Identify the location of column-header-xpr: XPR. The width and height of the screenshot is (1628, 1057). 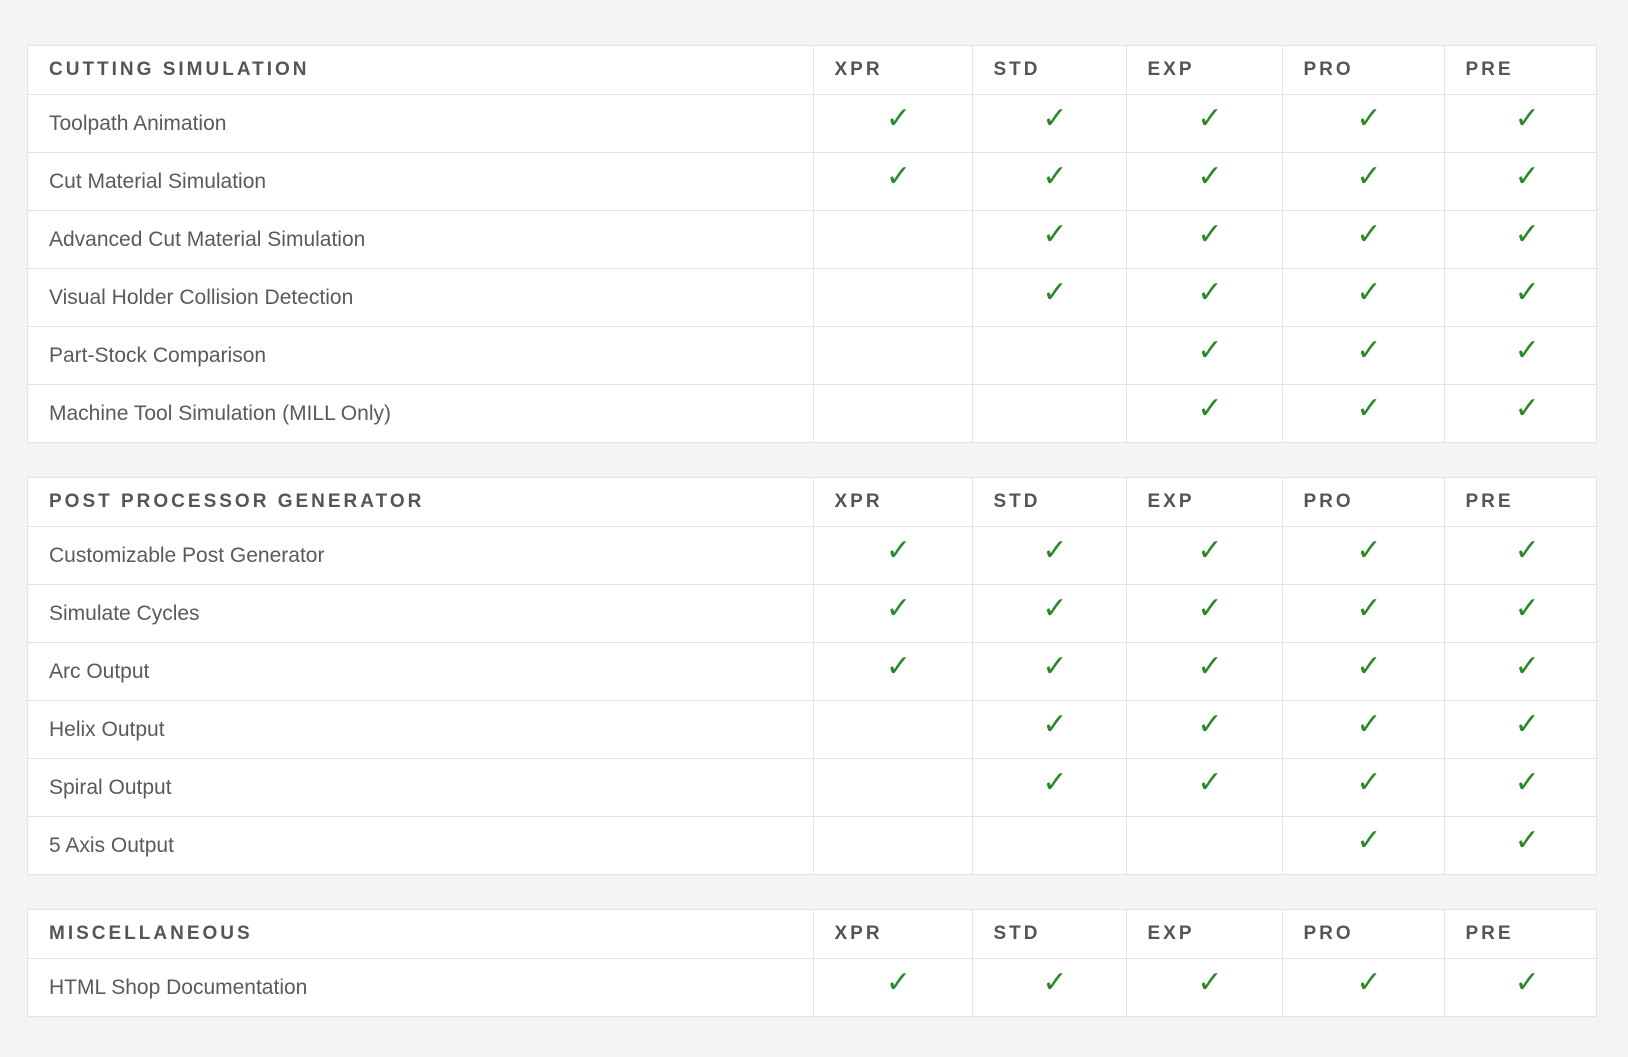
(892, 934).